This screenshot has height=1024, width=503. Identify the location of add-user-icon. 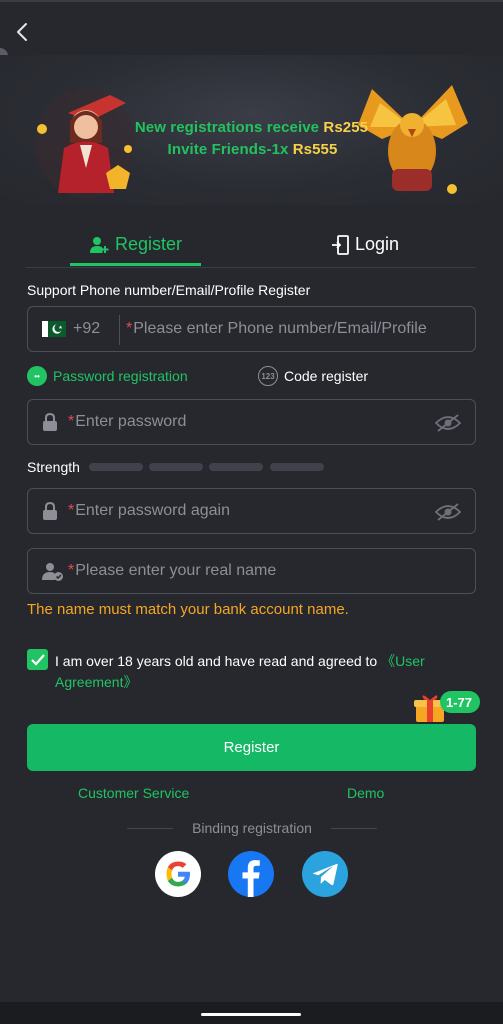
(99, 244).